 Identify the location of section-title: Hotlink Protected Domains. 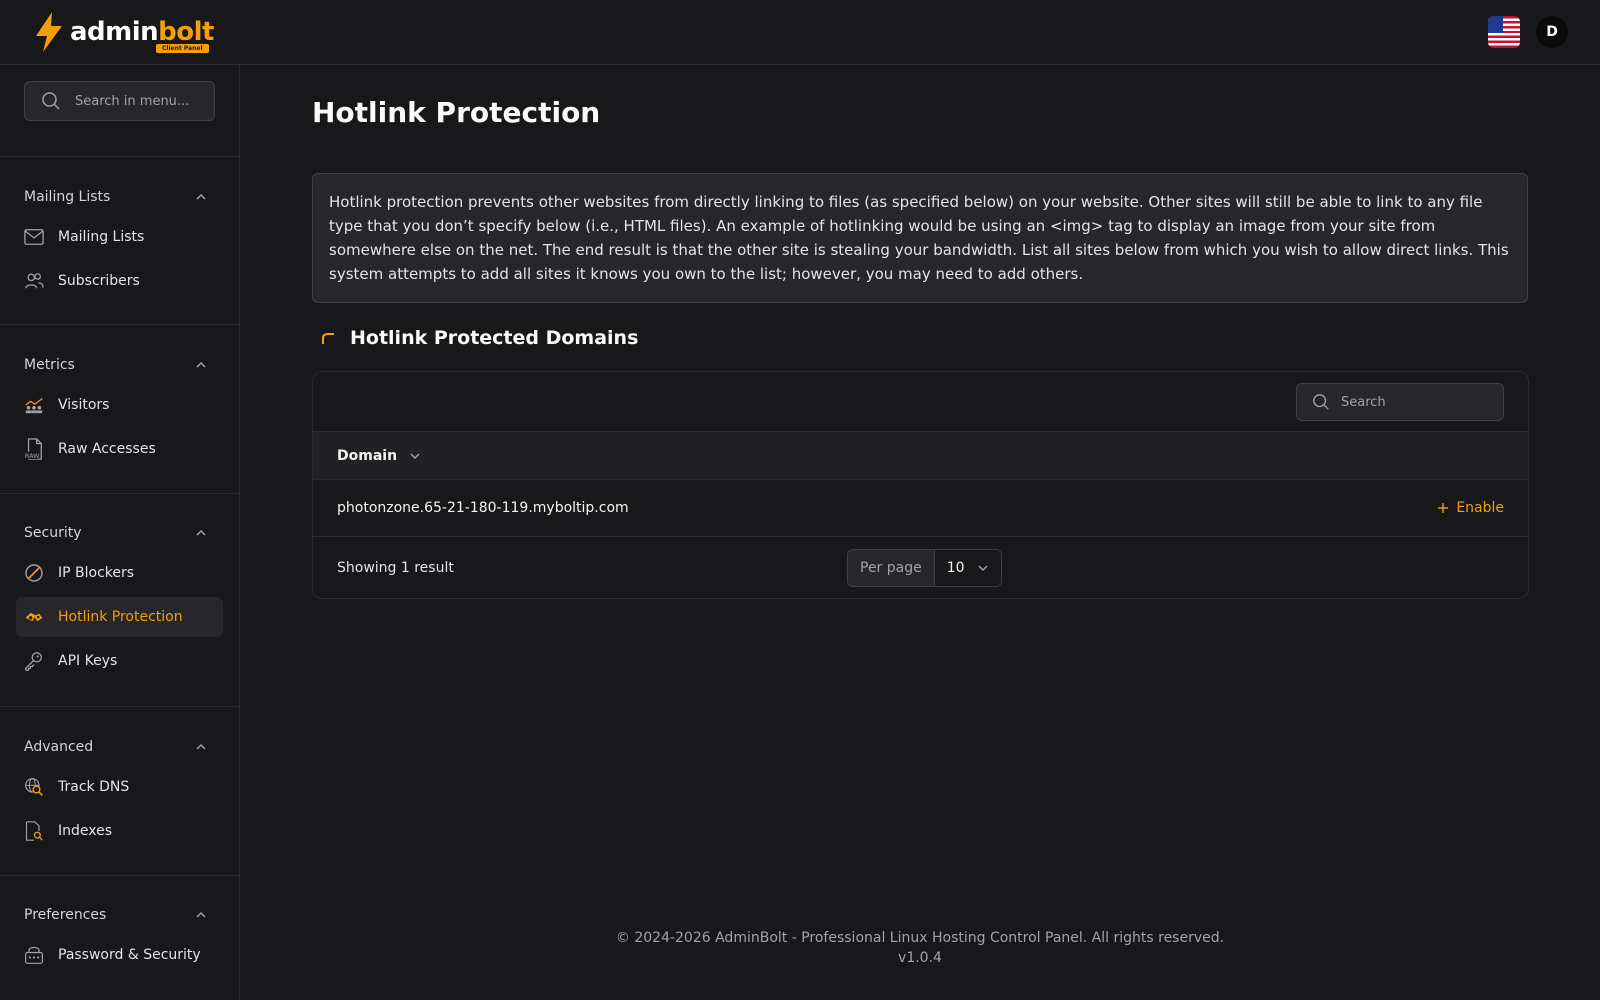
(478, 338).